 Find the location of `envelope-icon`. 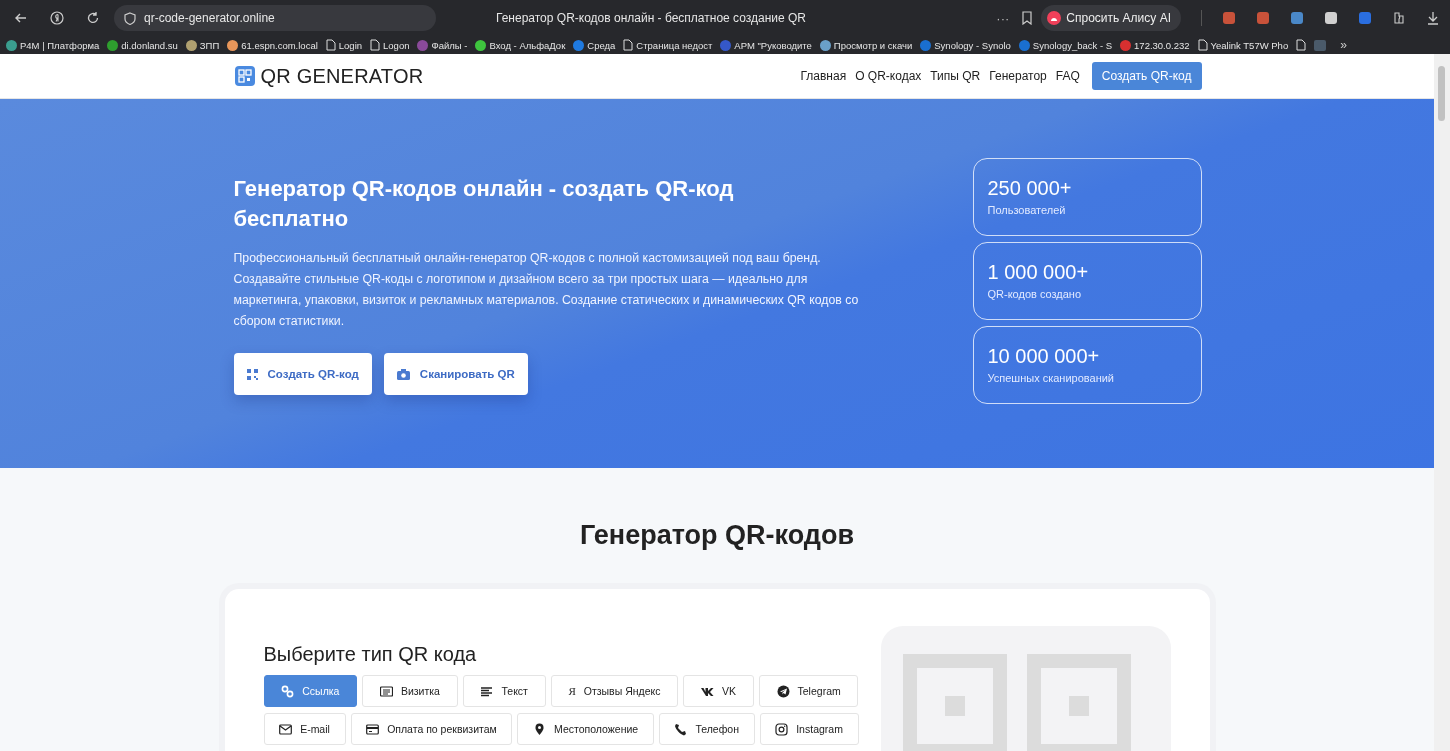

envelope-icon is located at coordinates (286, 729).